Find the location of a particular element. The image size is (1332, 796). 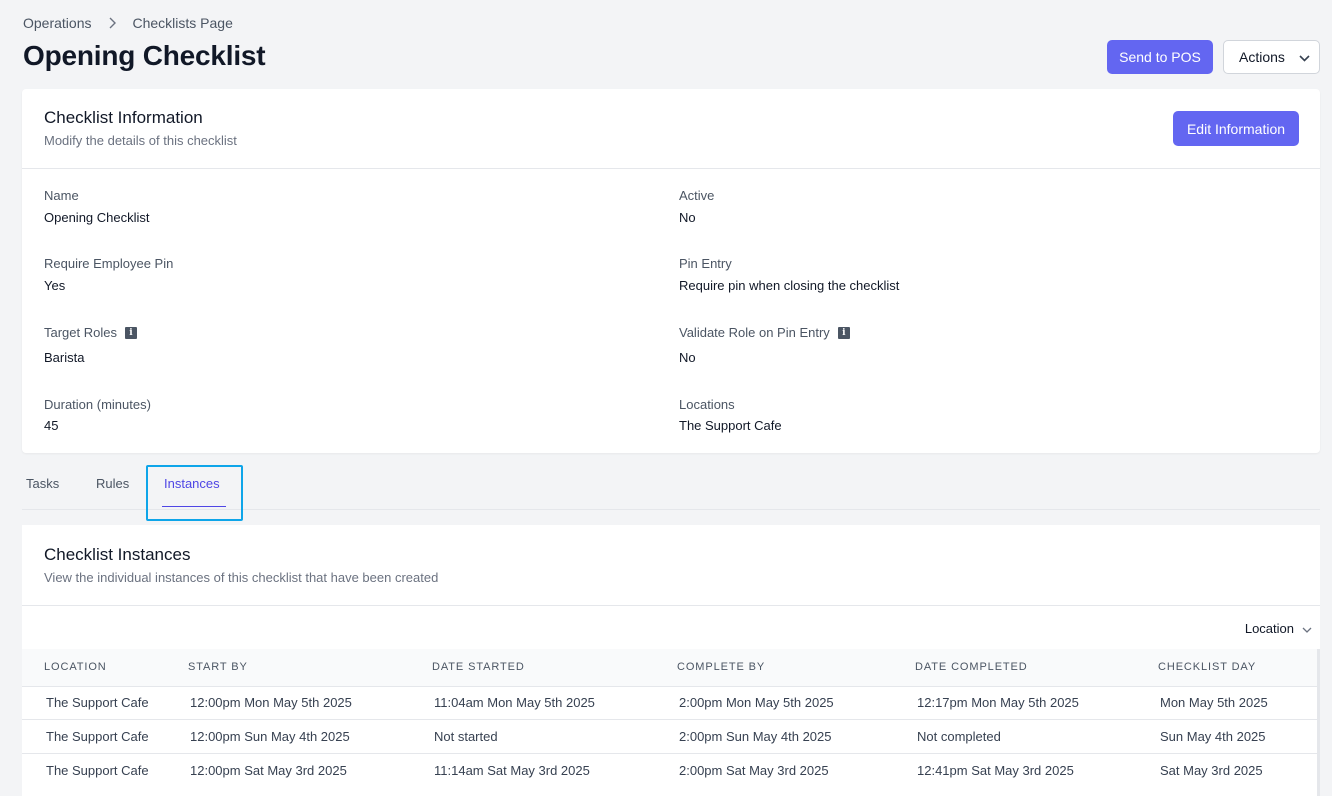

pin-entry-label: Pin Entry is located at coordinates (705, 263).